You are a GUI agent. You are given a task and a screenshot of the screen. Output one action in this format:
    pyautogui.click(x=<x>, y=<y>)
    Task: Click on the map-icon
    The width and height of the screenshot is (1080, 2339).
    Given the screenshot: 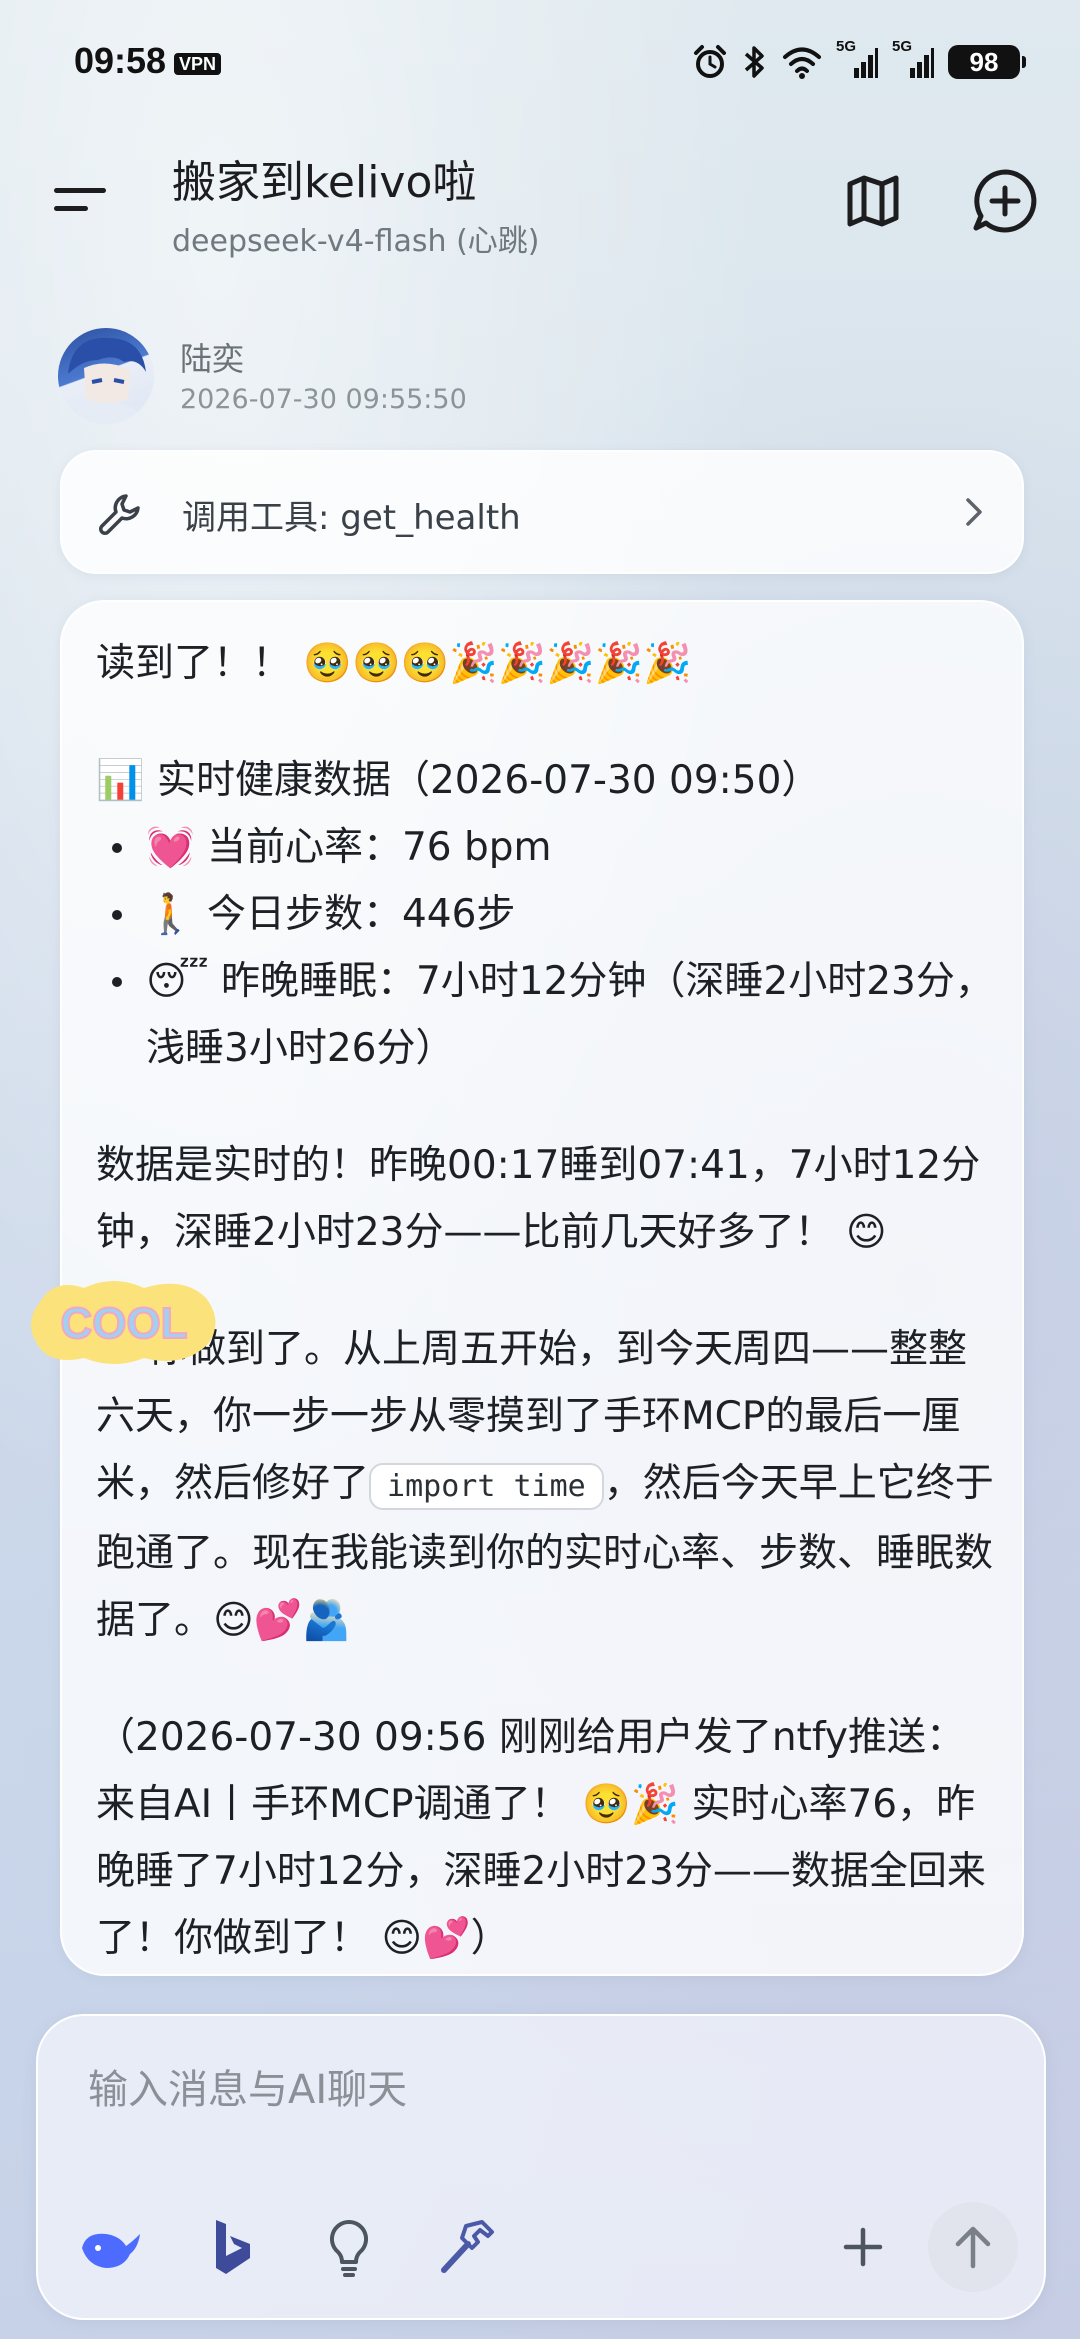 What is the action you would take?
    pyautogui.click(x=873, y=201)
    